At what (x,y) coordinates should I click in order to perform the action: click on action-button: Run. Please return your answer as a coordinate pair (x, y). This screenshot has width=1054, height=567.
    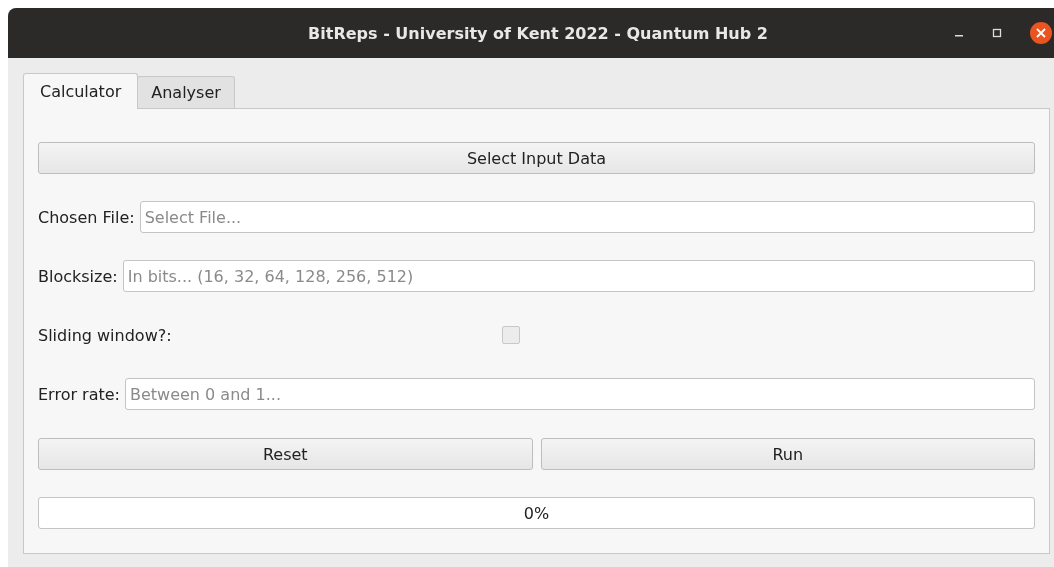
    Looking at the image, I should click on (787, 454).